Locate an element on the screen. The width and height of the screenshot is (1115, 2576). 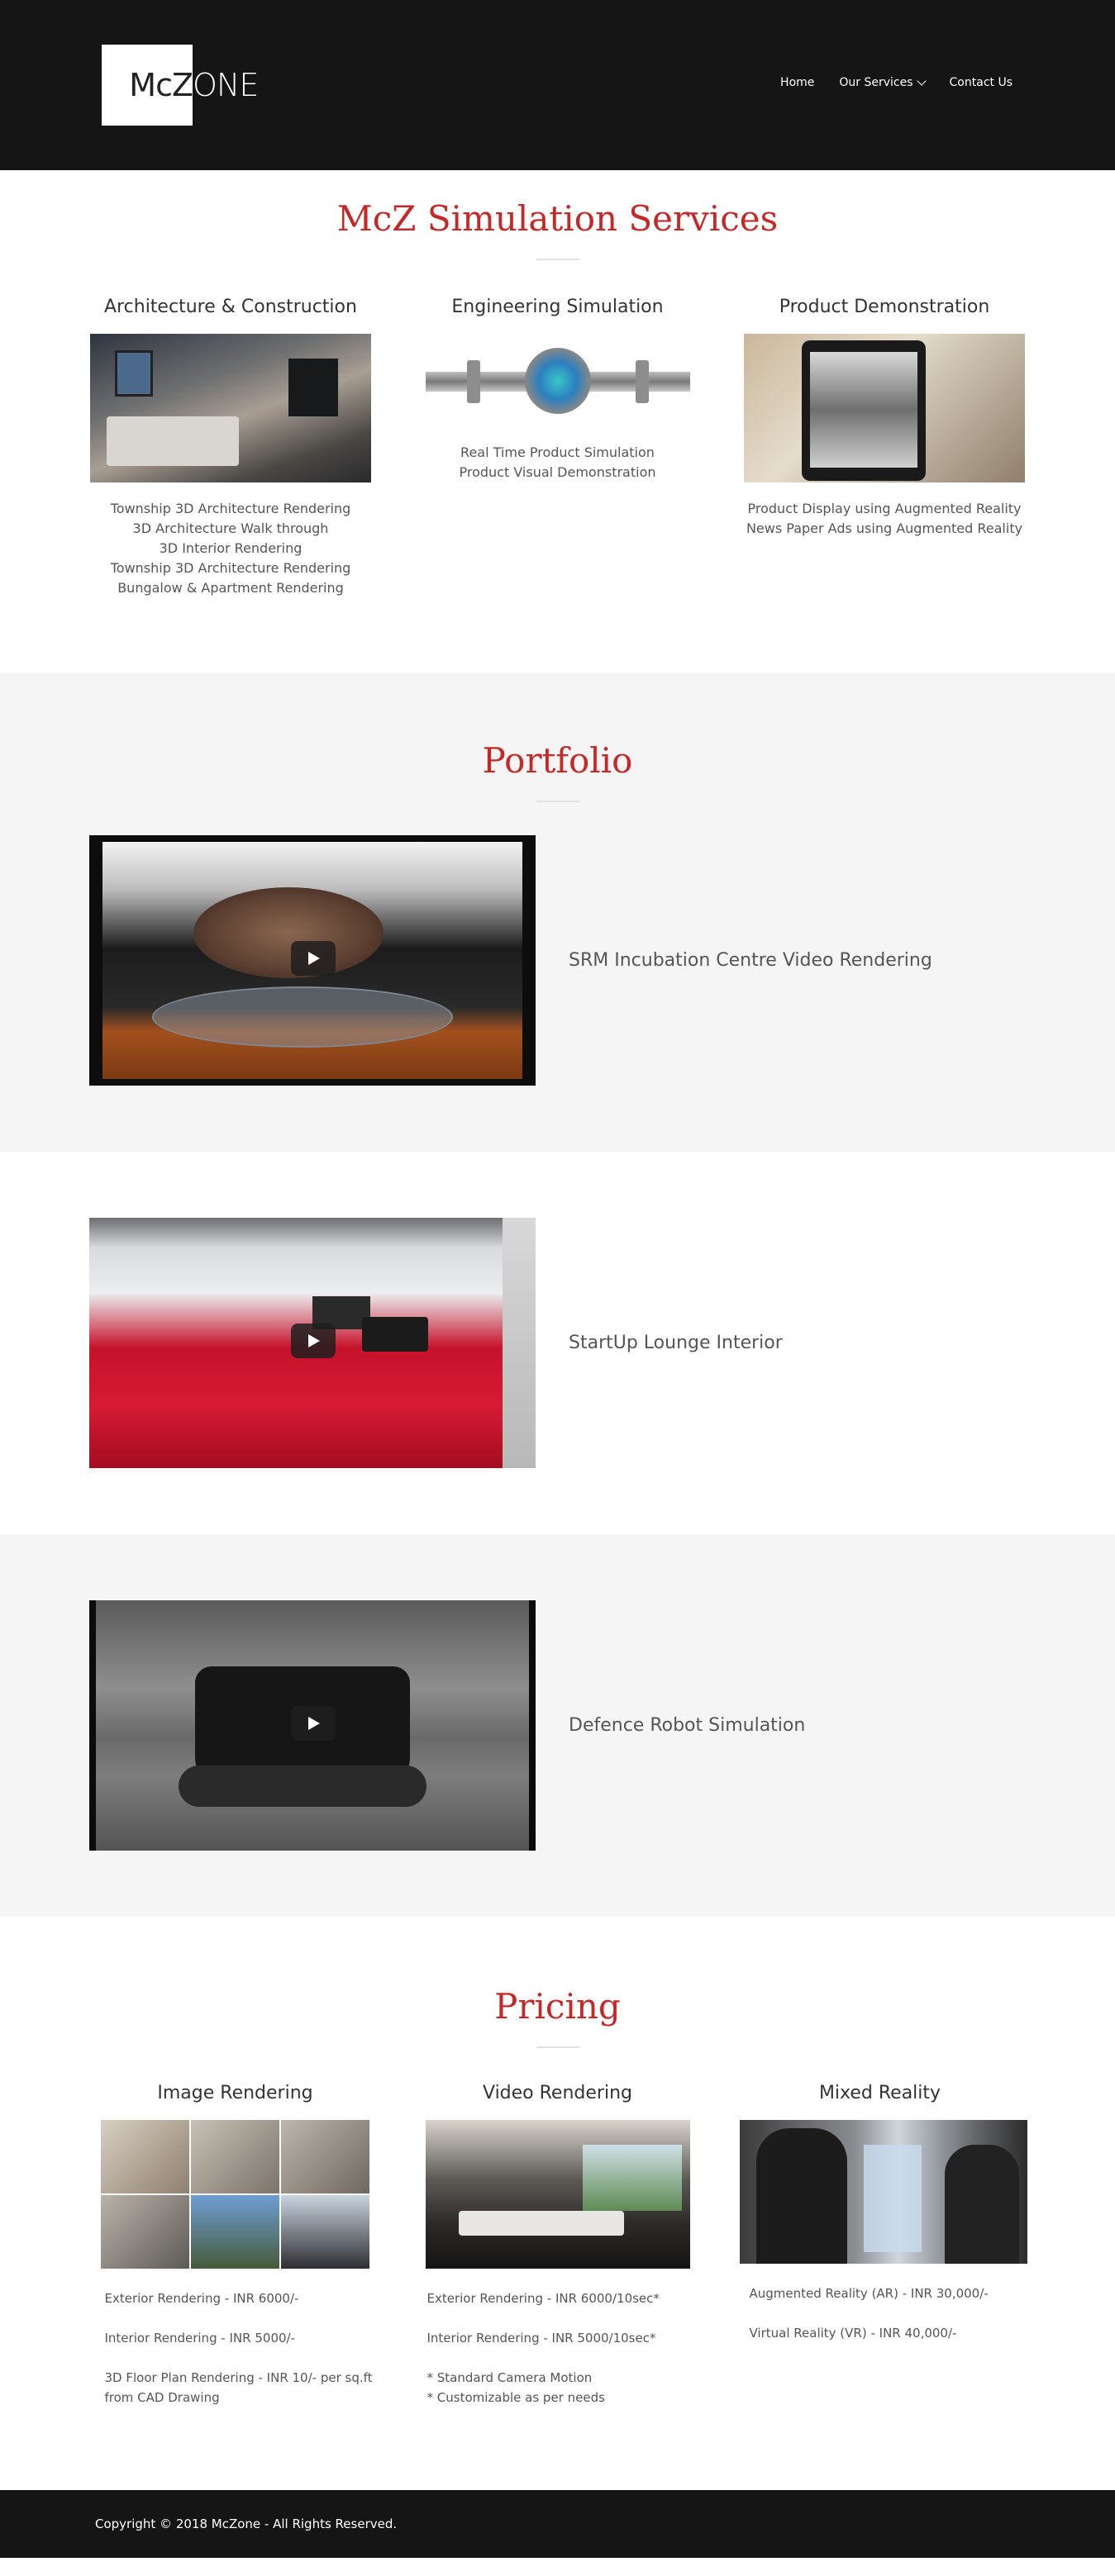
service-heading: Product Demonstration is located at coordinates (885, 307).